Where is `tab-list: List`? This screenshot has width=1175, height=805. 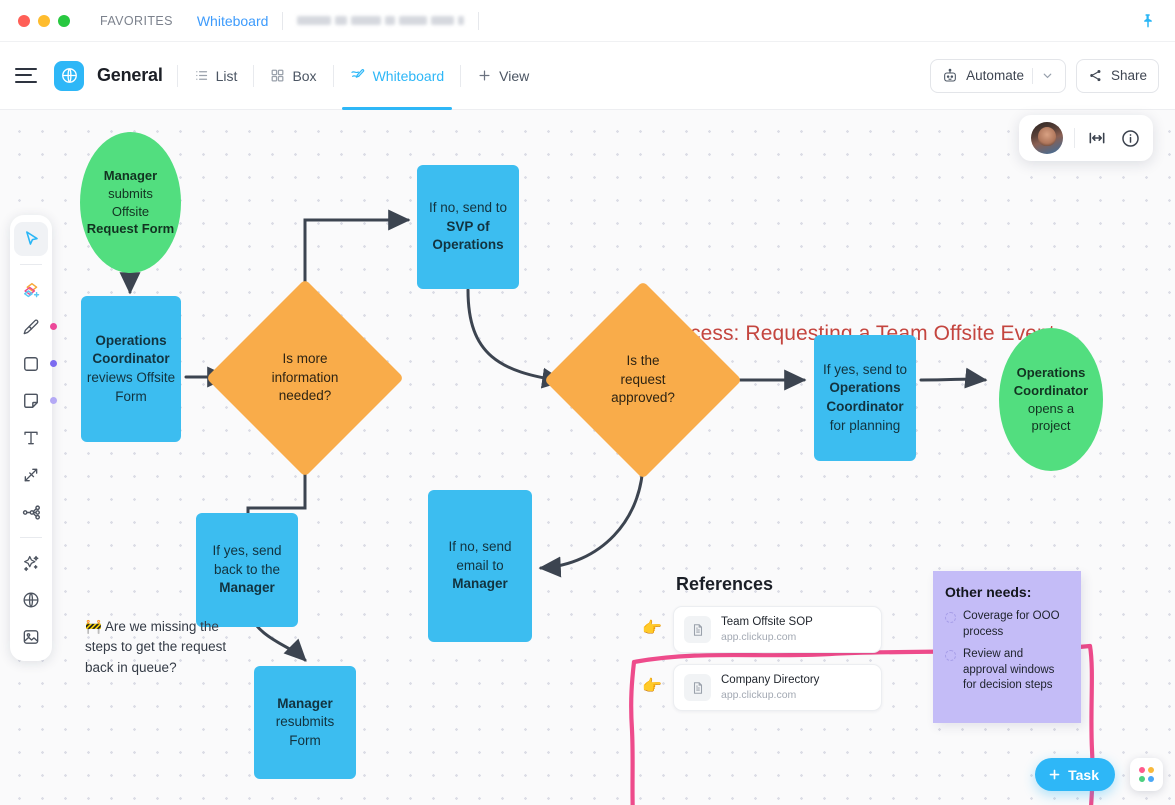
tab-list: List is located at coordinates (216, 76).